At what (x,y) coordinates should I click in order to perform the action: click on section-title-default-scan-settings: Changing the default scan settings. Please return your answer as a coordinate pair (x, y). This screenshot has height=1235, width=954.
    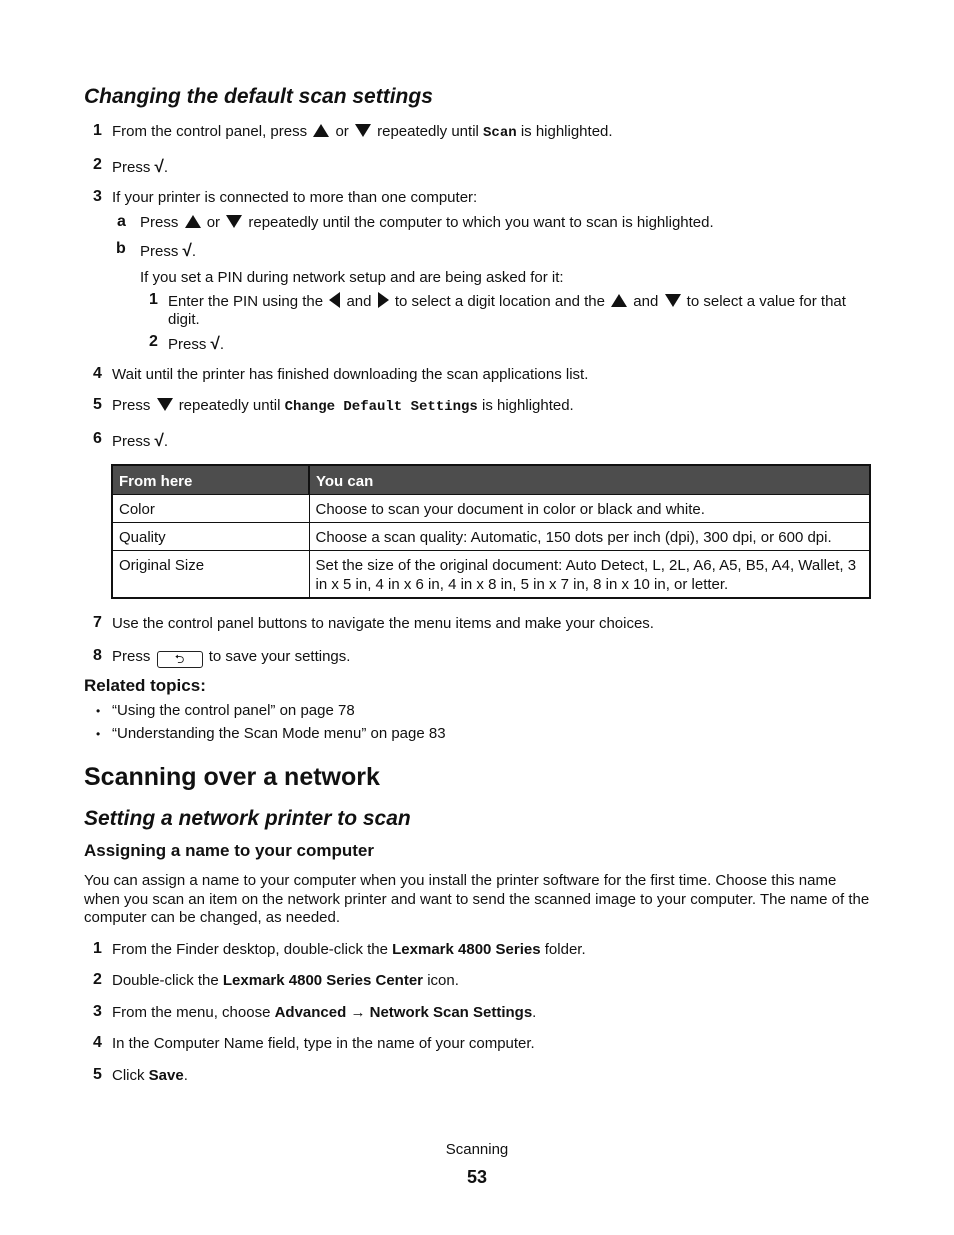
    Looking at the image, I should click on (258, 96).